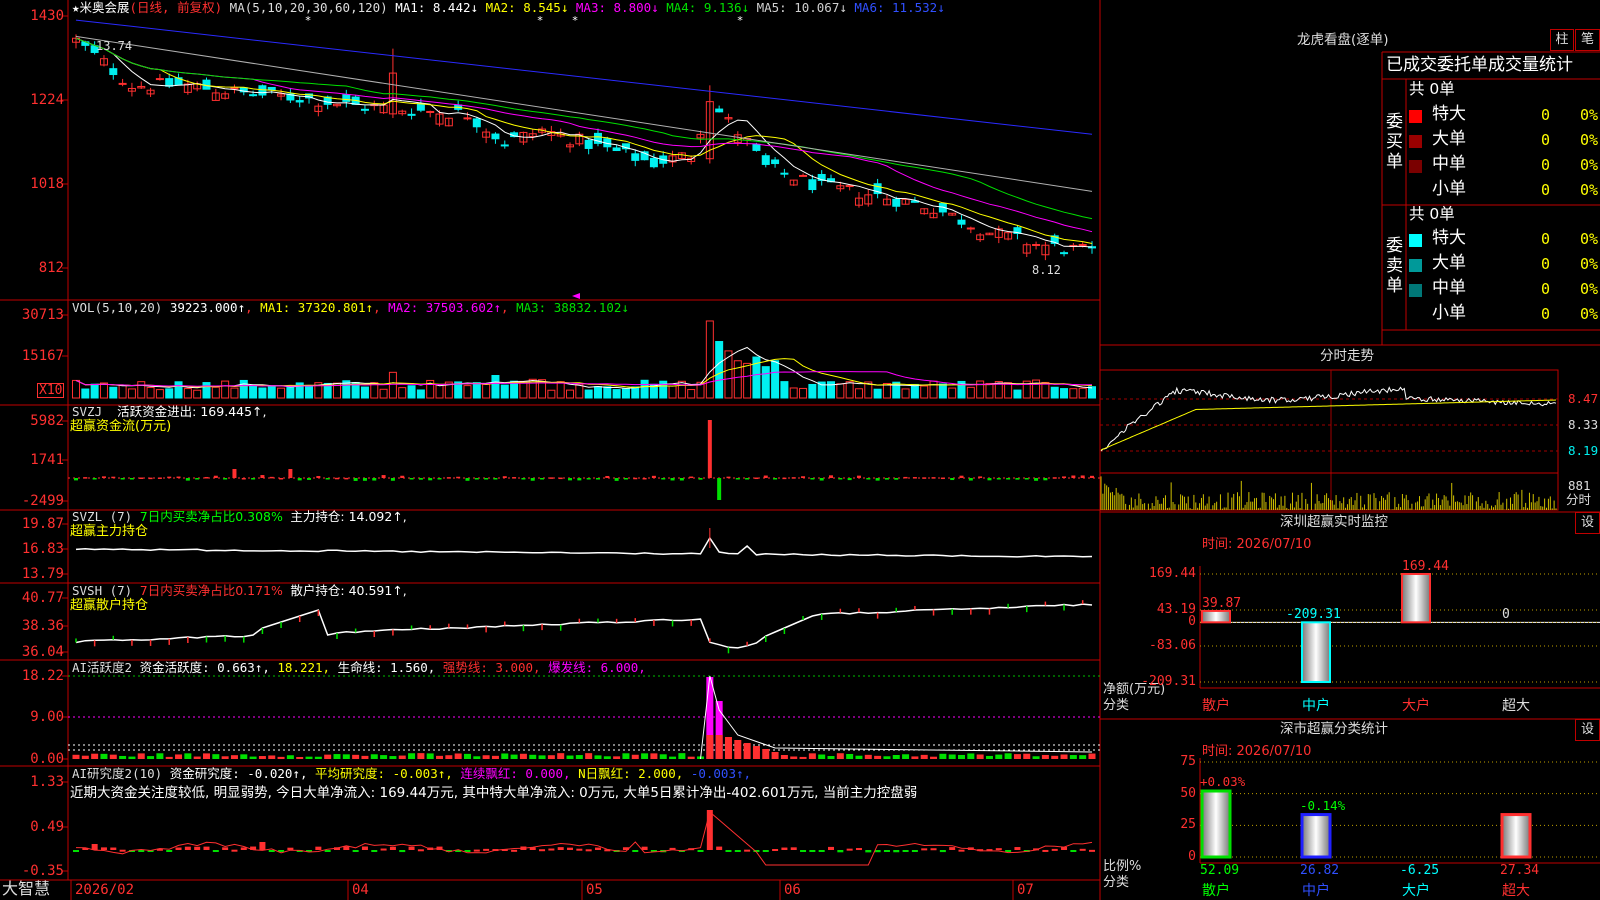  Describe the element at coordinates (169, 412) in the screenshot. I see `svzj-legend: SVZJ 活跃资金进出: 169.445↑,` at that location.